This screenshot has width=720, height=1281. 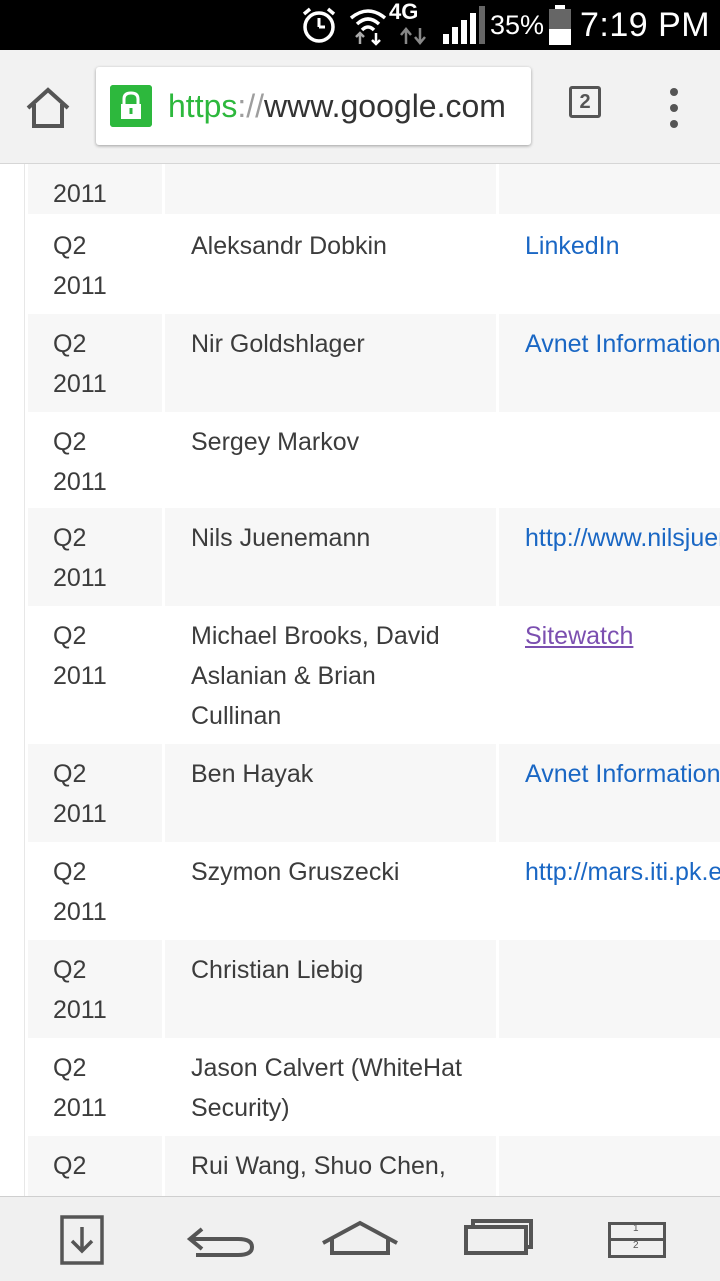 What do you see at coordinates (203, 106) in the screenshot?
I see `url-scheme: https` at bounding box center [203, 106].